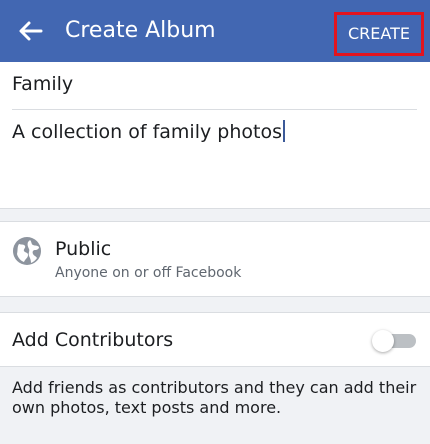  I want to click on create-button: CREATE, so click(379, 34).